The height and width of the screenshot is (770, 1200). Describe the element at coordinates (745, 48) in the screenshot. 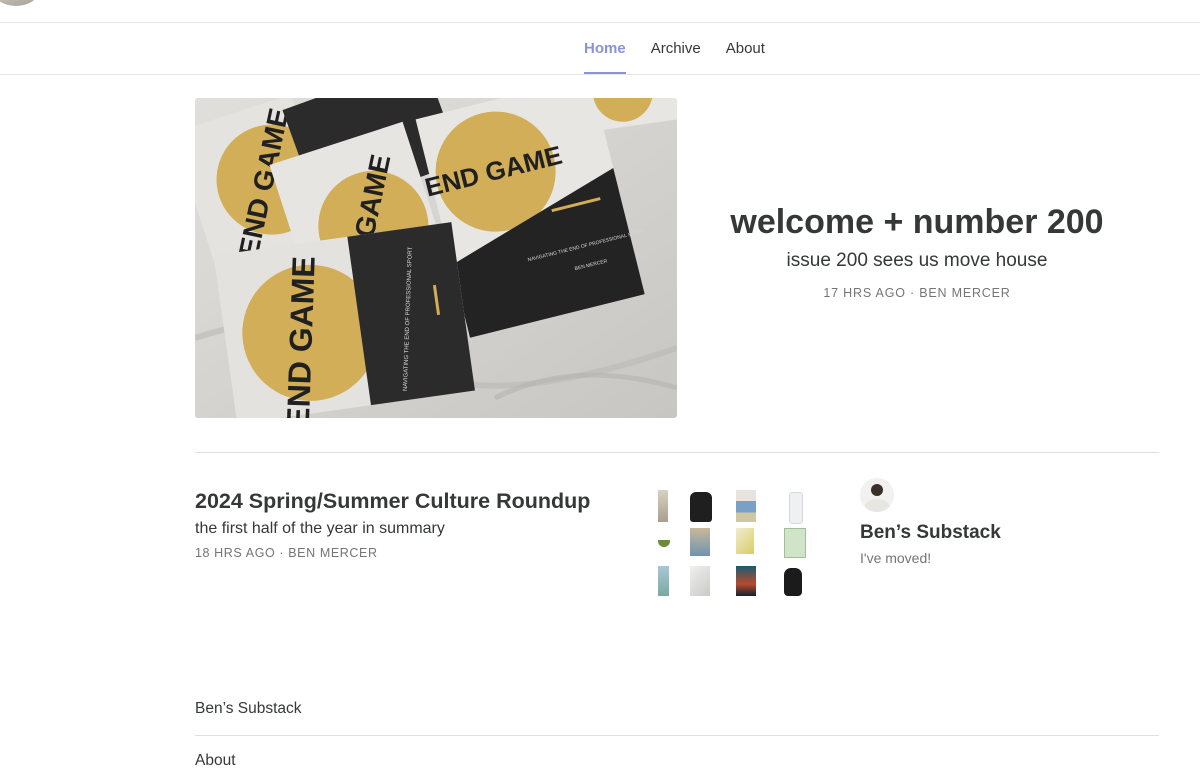

I see `tab-about: About` at that location.